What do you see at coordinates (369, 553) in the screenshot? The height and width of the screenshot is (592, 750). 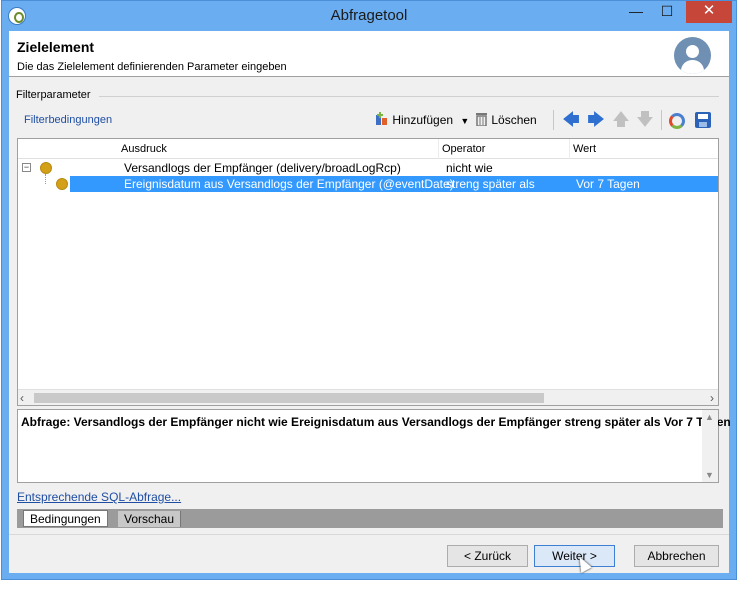 I see `dialog-footer: < Zurück Weiter > Abbrechen` at bounding box center [369, 553].